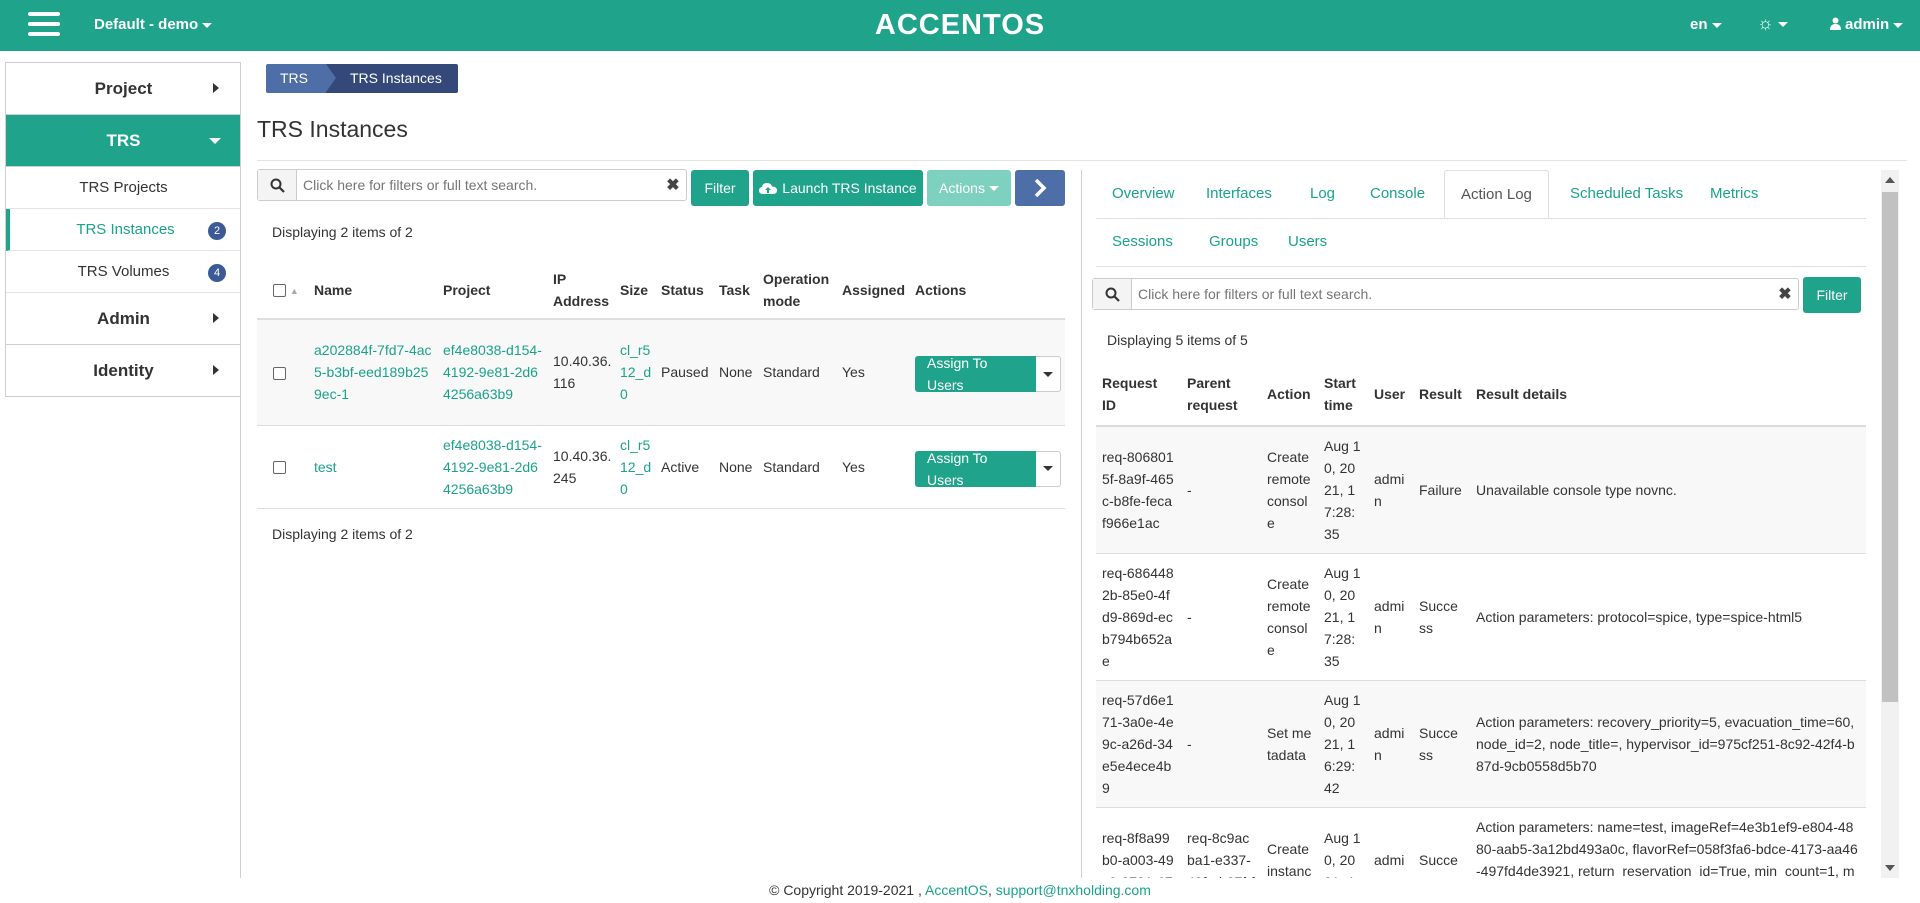 The width and height of the screenshot is (1920, 903). What do you see at coordinates (277, 185) in the screenshot?
I see `search-icon` at bounding box center [277, 185].